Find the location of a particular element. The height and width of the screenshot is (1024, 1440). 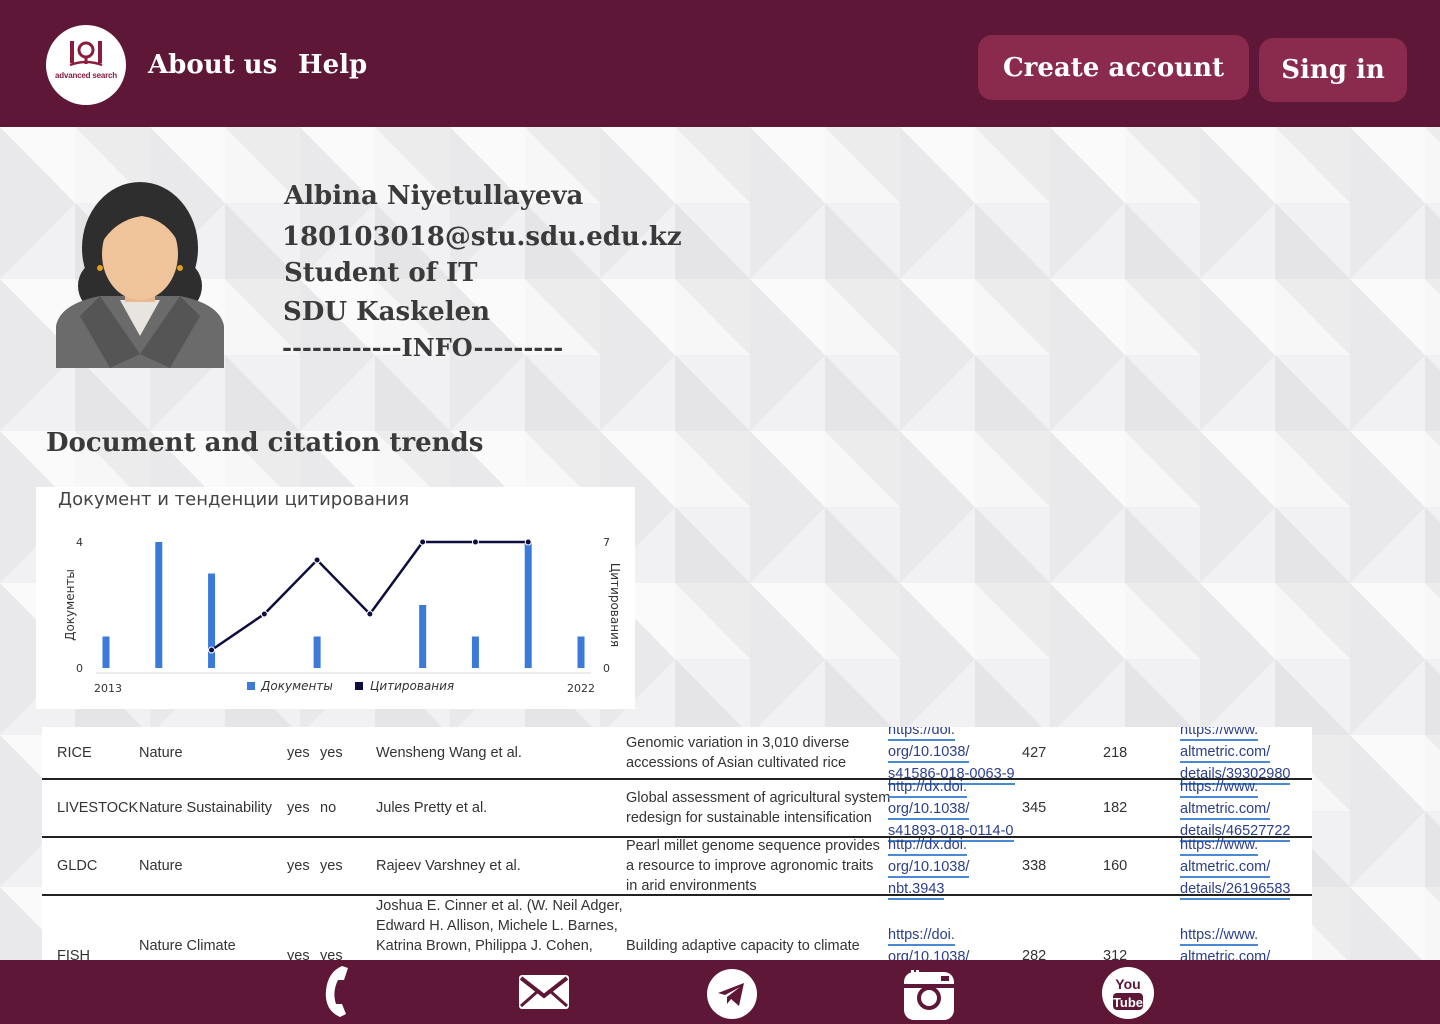

logo-text: advanced search is located at coordinates (86, 75).